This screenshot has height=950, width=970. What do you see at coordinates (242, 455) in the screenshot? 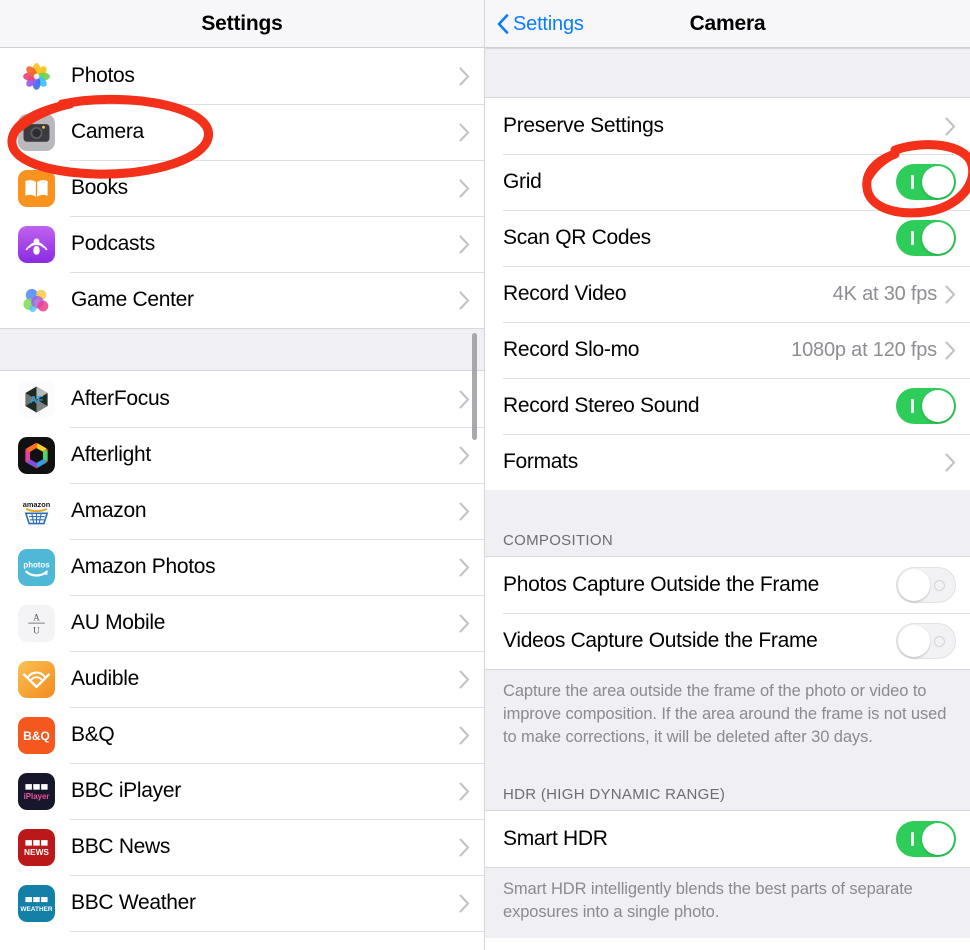
I see `sidebar-item-afterlight: Afterlight` at bounding box center [242, 455].